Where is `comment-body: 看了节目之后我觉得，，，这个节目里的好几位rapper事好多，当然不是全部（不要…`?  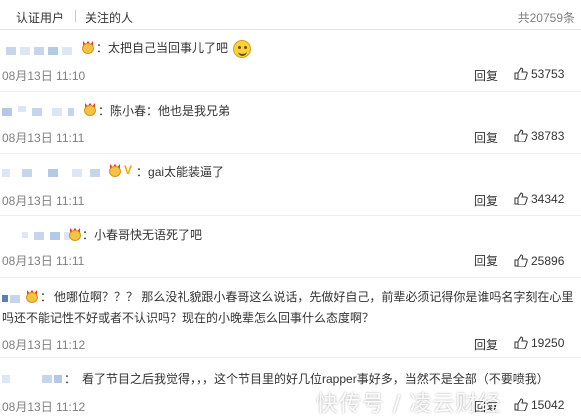
comment-body: 看了节目之后我觉得，，，这个节目里的好几位rapper事好多，当然不是全部（不要… is located at coordinates (315, 379).